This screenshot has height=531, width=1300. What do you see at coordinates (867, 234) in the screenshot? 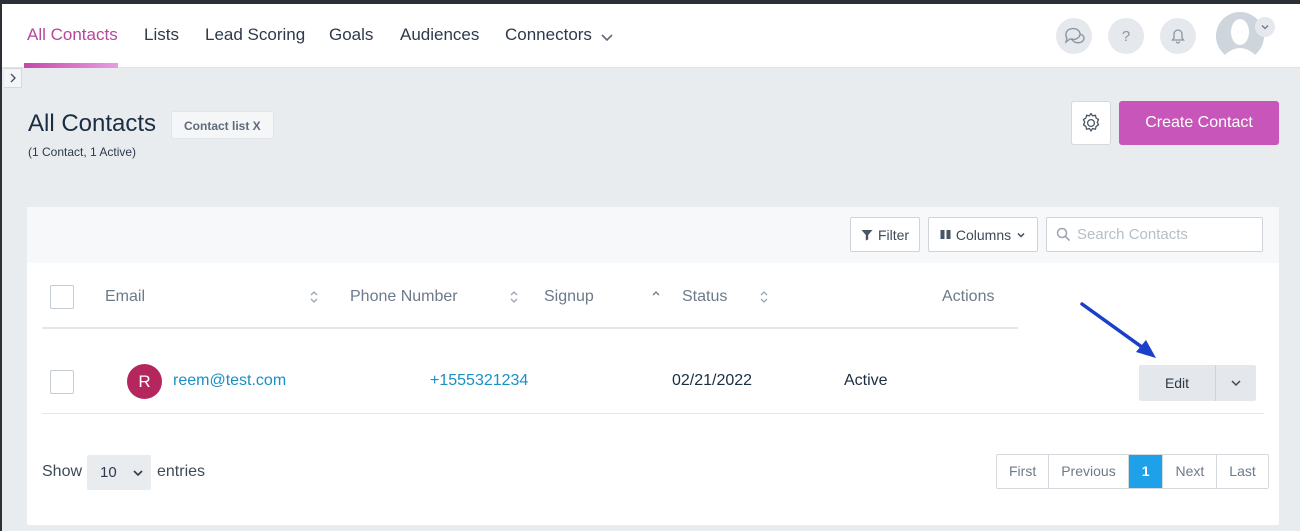
I see `filter-icon` at bounding box center [867, 234].